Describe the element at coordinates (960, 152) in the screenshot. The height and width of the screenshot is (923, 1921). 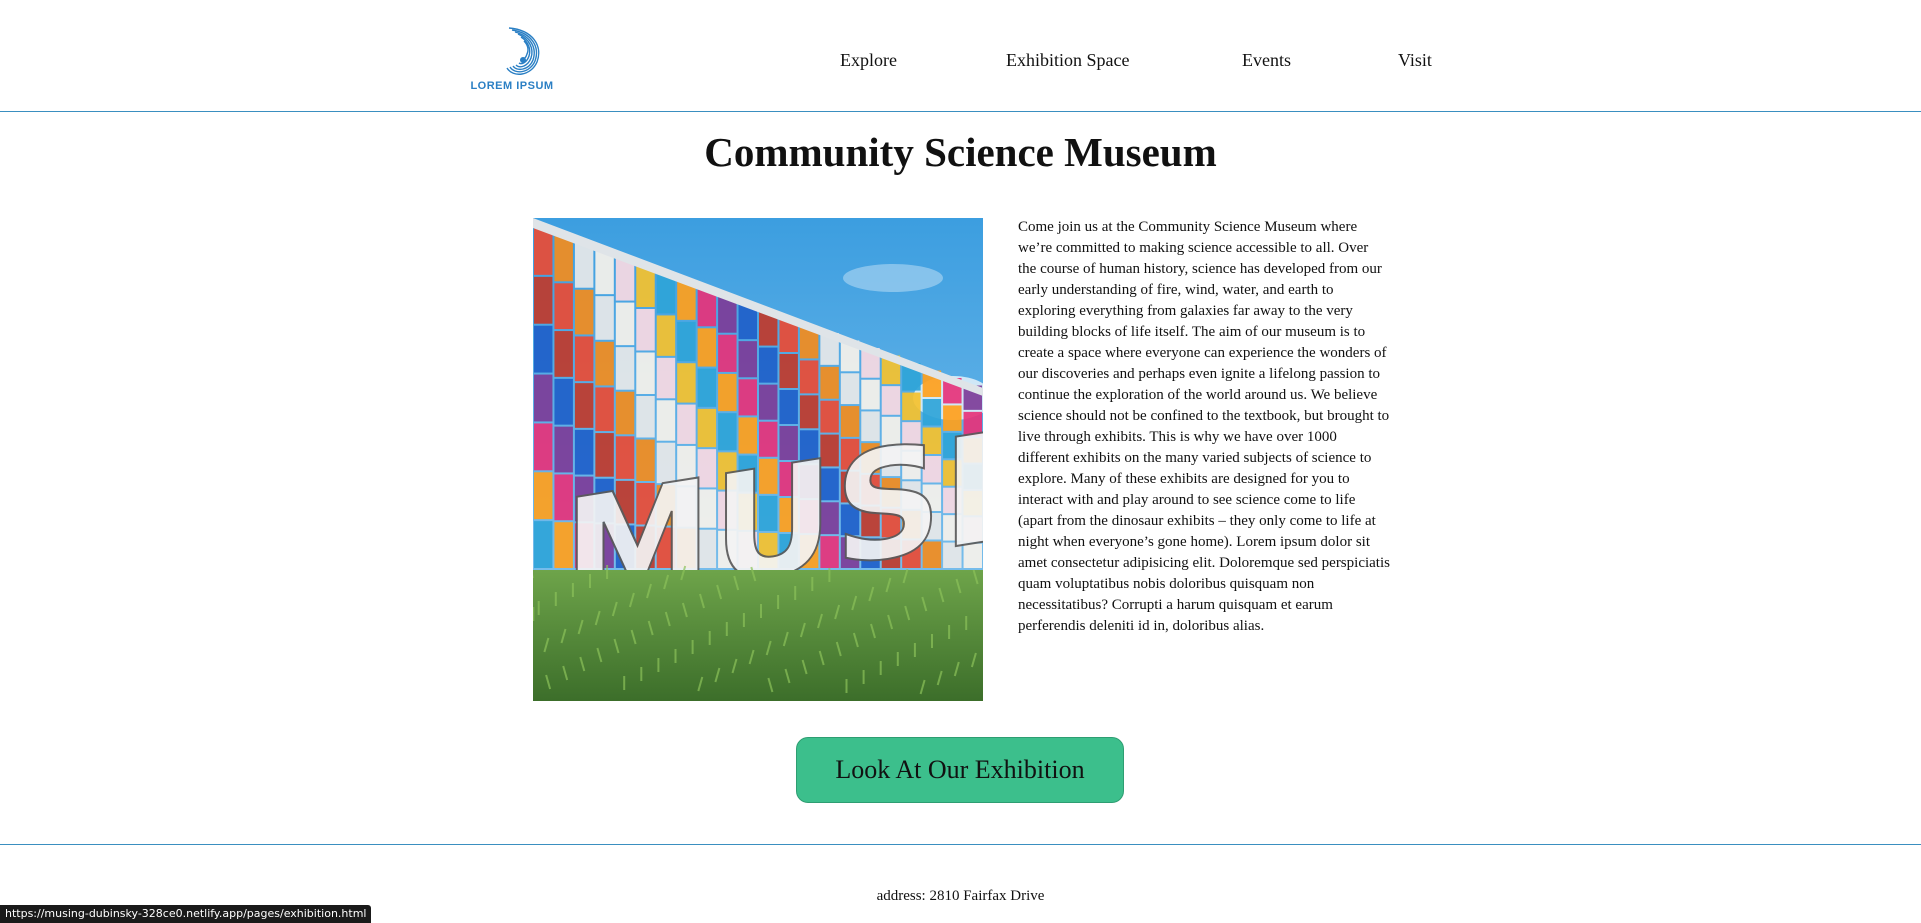
I see `page-title: Community Science Museum` at that location.